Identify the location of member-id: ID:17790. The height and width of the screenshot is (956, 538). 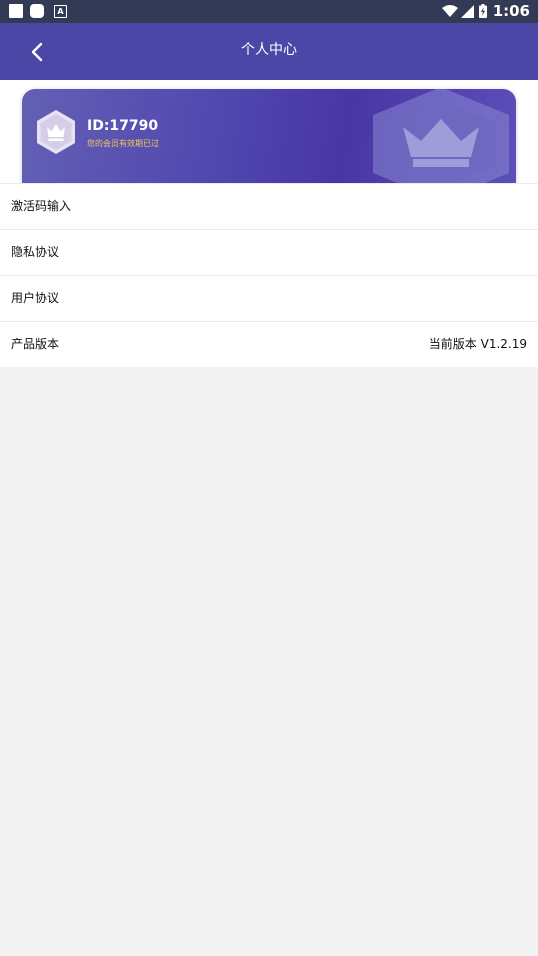
(123, 126).